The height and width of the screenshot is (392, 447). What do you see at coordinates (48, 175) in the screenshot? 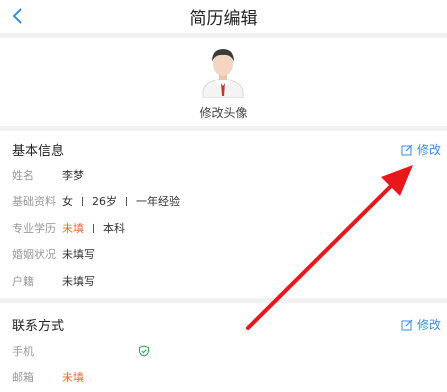
I see `name-row: 姓名 李梦` at bounding box center [48, 175].